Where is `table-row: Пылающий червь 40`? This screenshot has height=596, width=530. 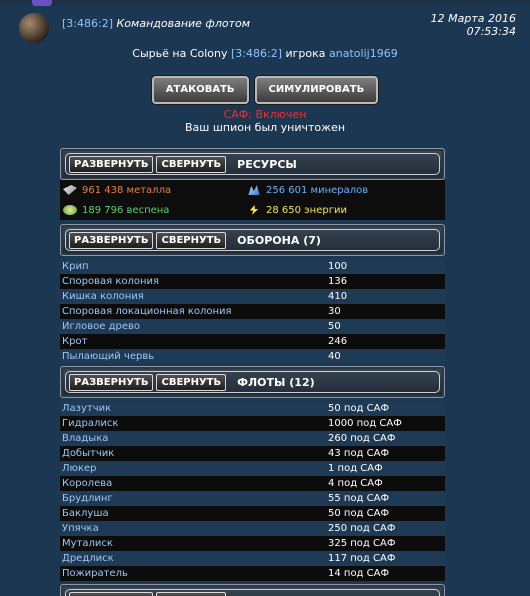
table-row: Пылающий червь 40 is located at coordinates (252, 356).